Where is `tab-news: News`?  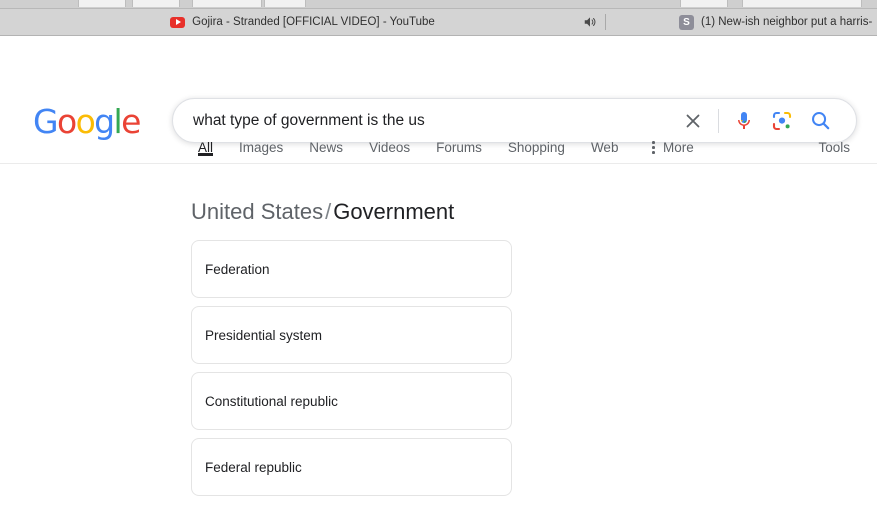
tab-news: News is located at coordinates (326, 142).